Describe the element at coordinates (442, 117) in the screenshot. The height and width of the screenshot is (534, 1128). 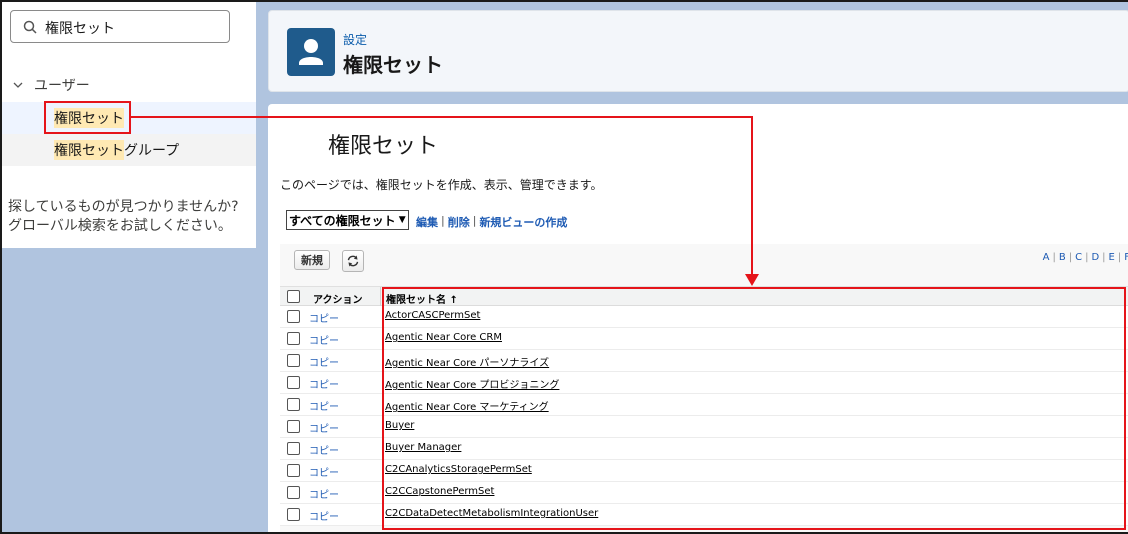
I see `callout-connector-horizontal` at that location.